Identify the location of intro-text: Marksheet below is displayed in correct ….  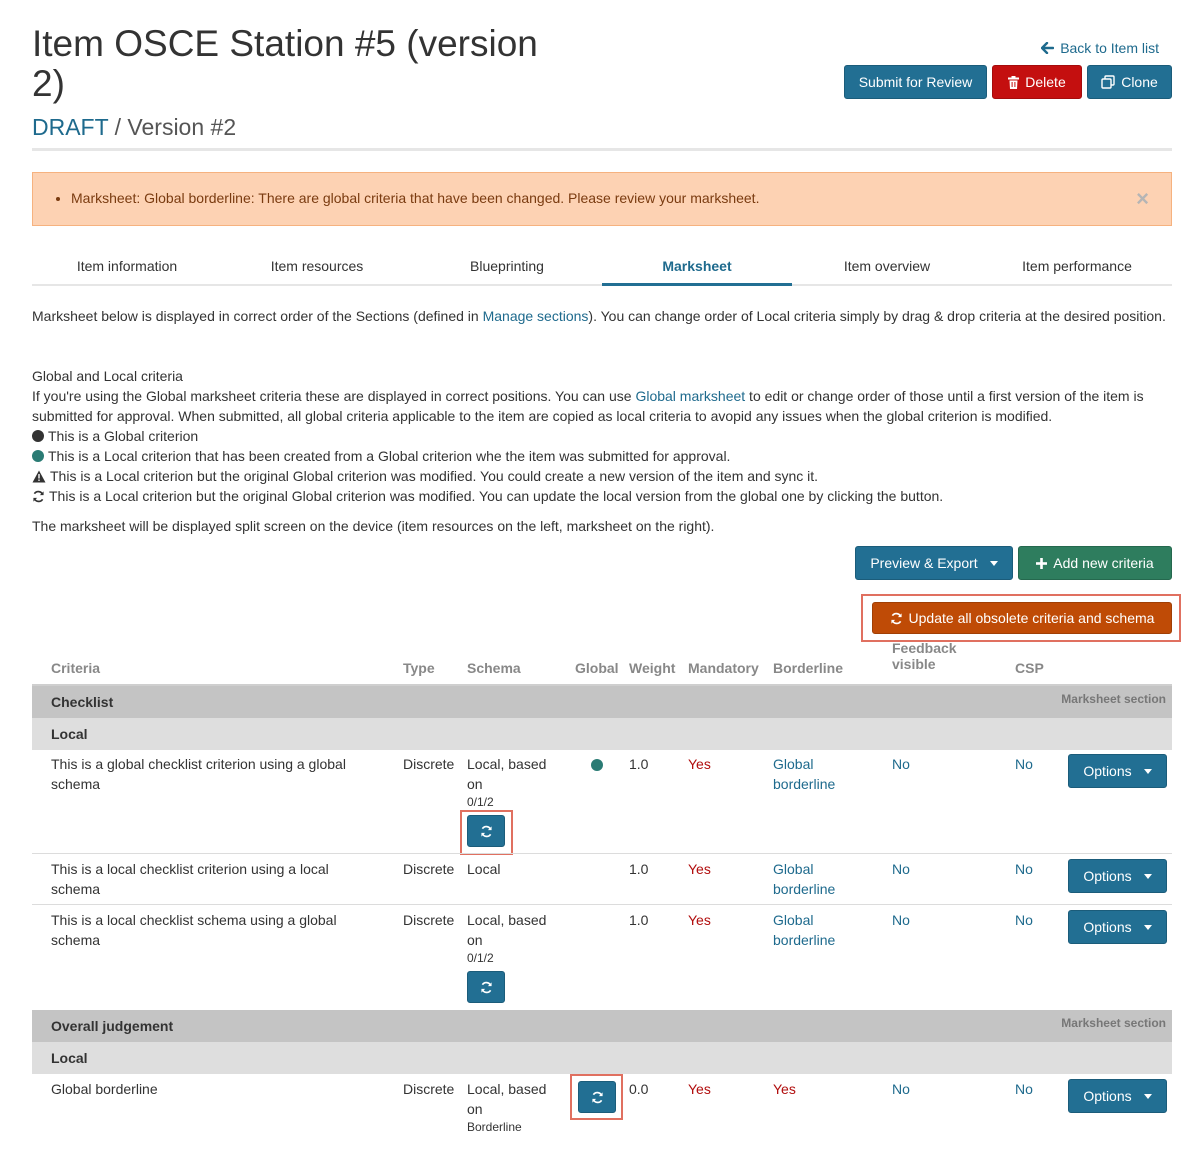
(257, 316).